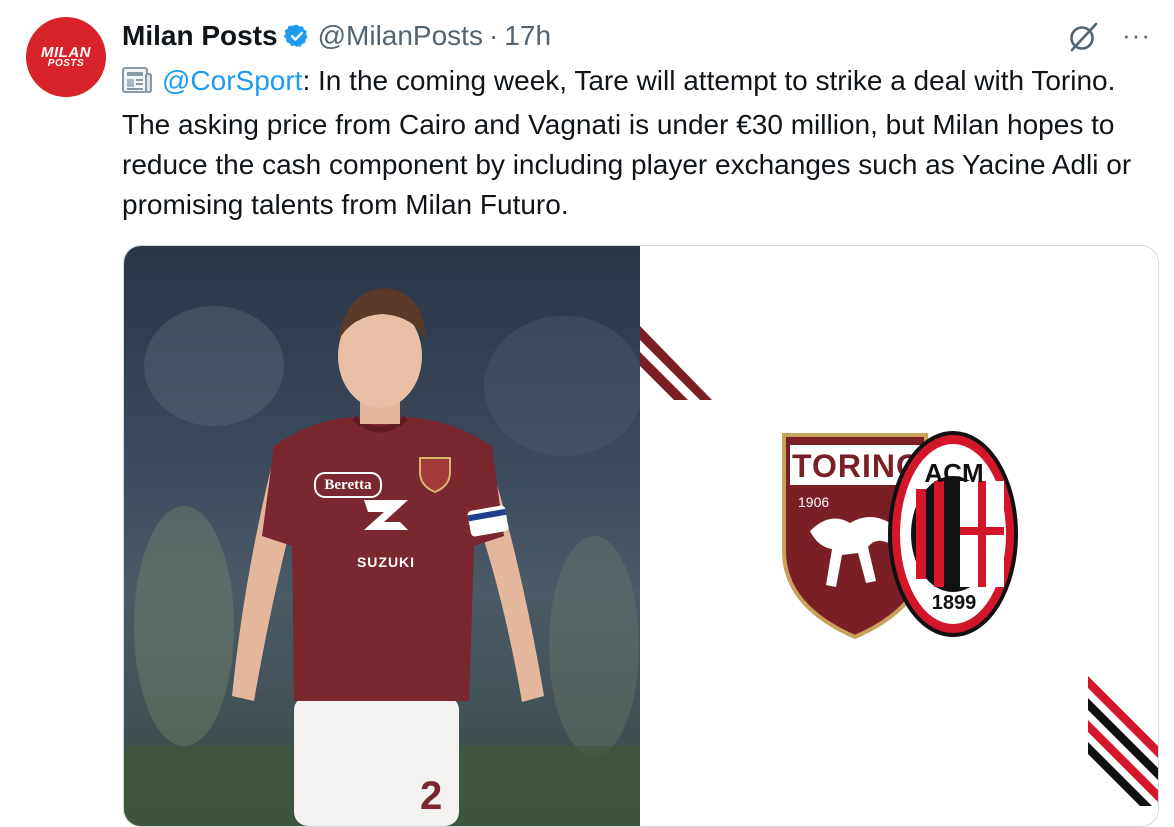  What do you see at coordinates (66, 52) in the screenshot?
I see `avatar-line-1: MILAN` at bounding box center [66, 52].